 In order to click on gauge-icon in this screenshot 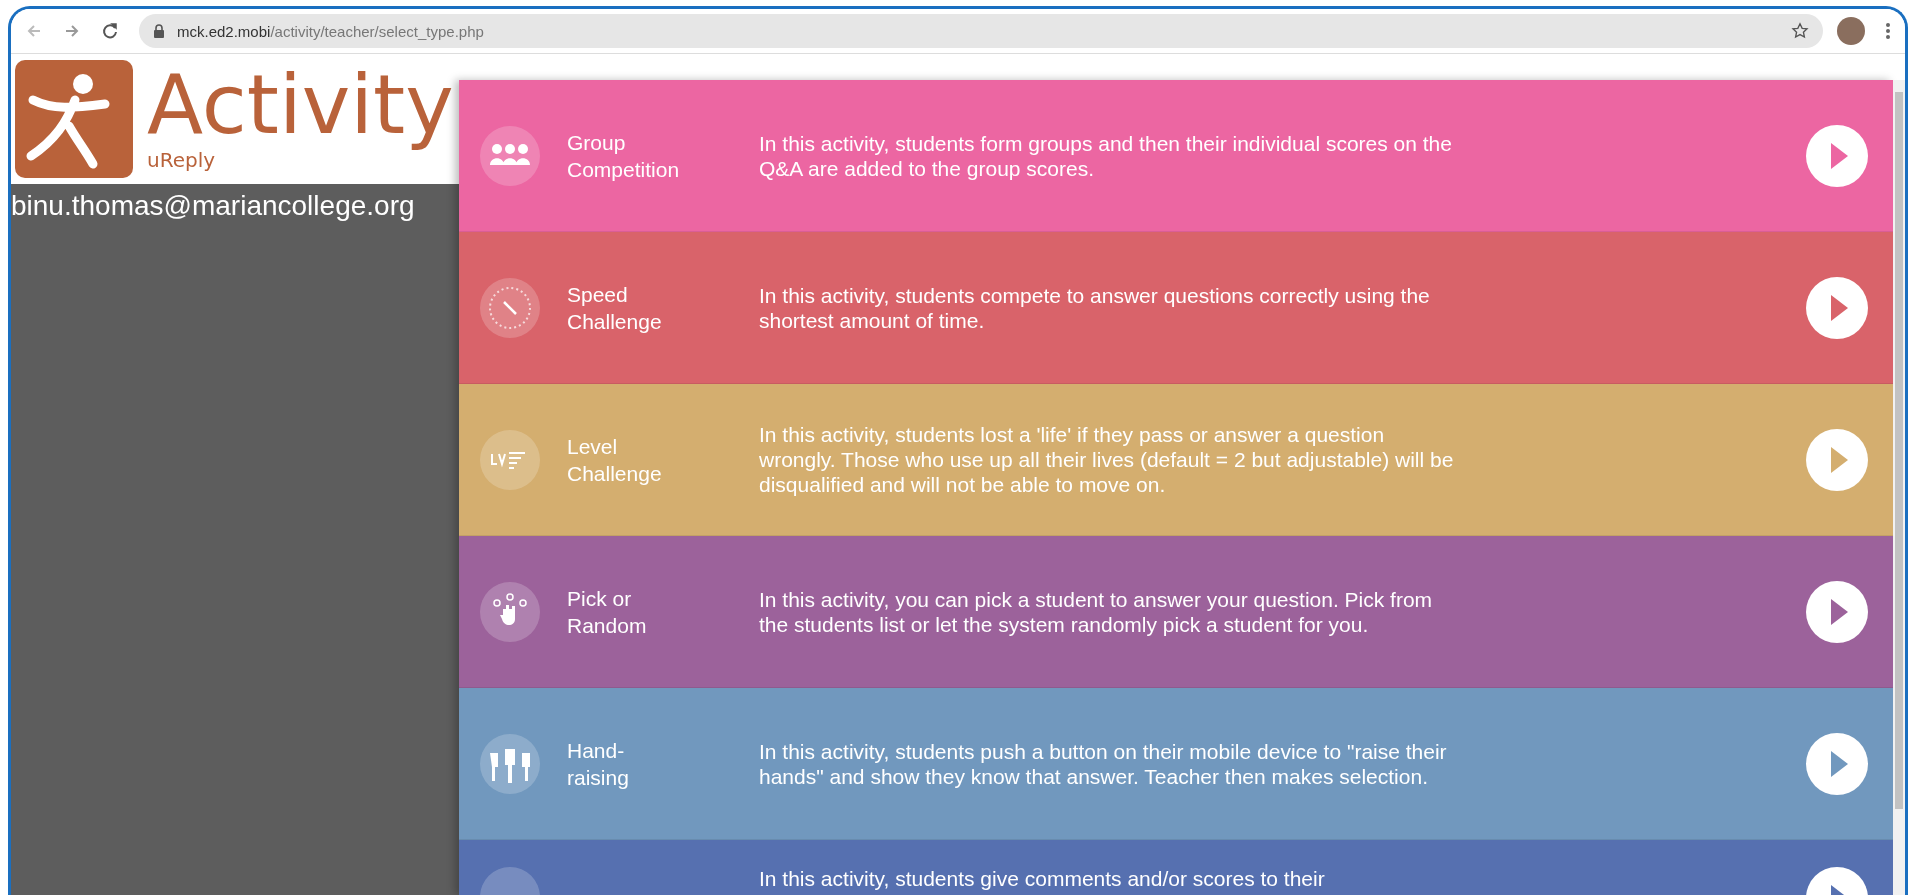, I will do `click(510, 307)`.